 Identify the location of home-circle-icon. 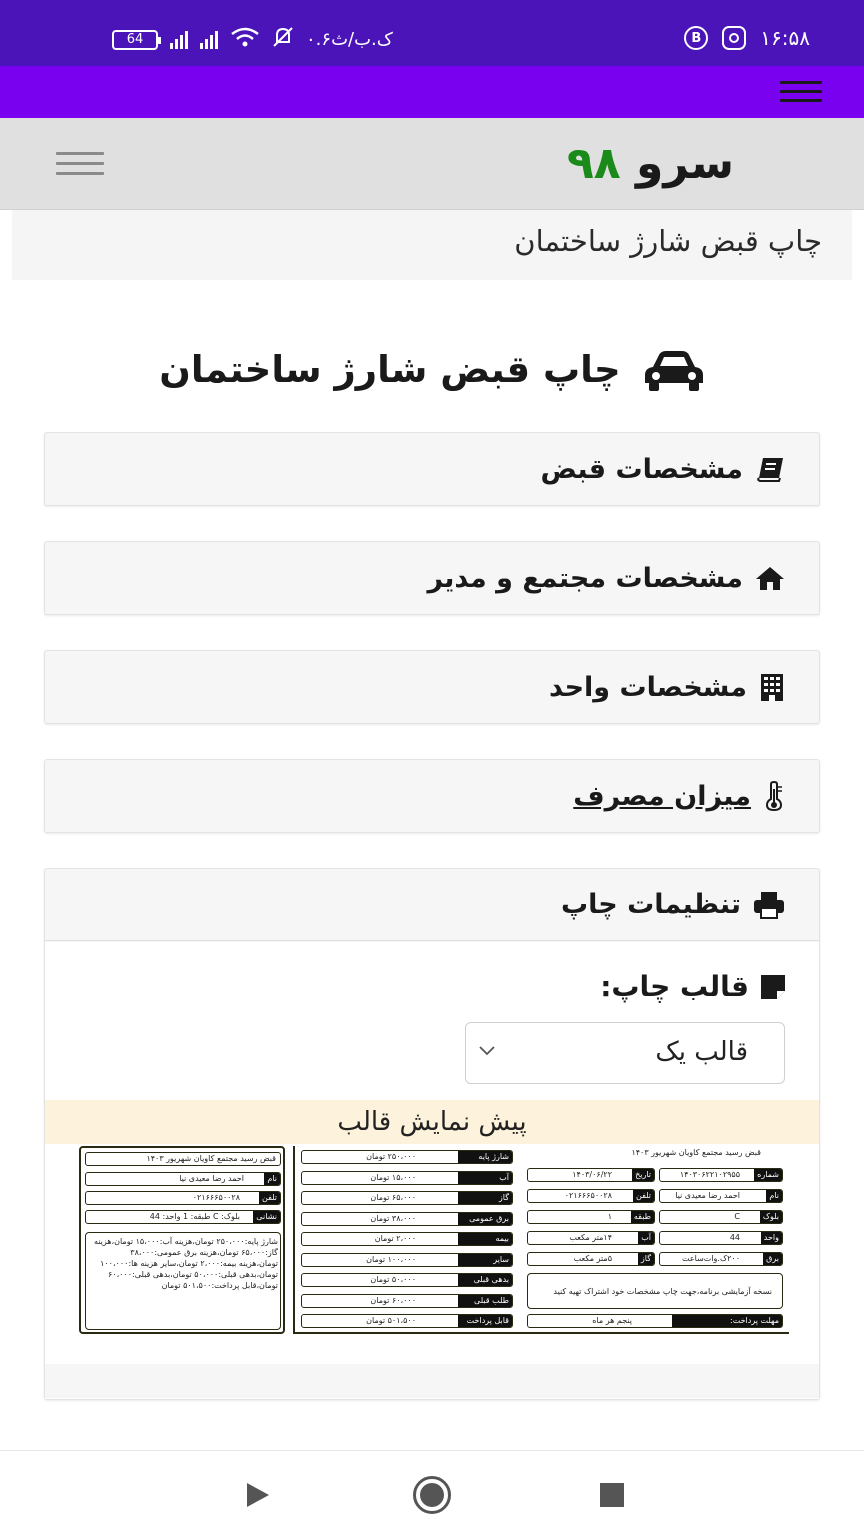
(432, 1495).